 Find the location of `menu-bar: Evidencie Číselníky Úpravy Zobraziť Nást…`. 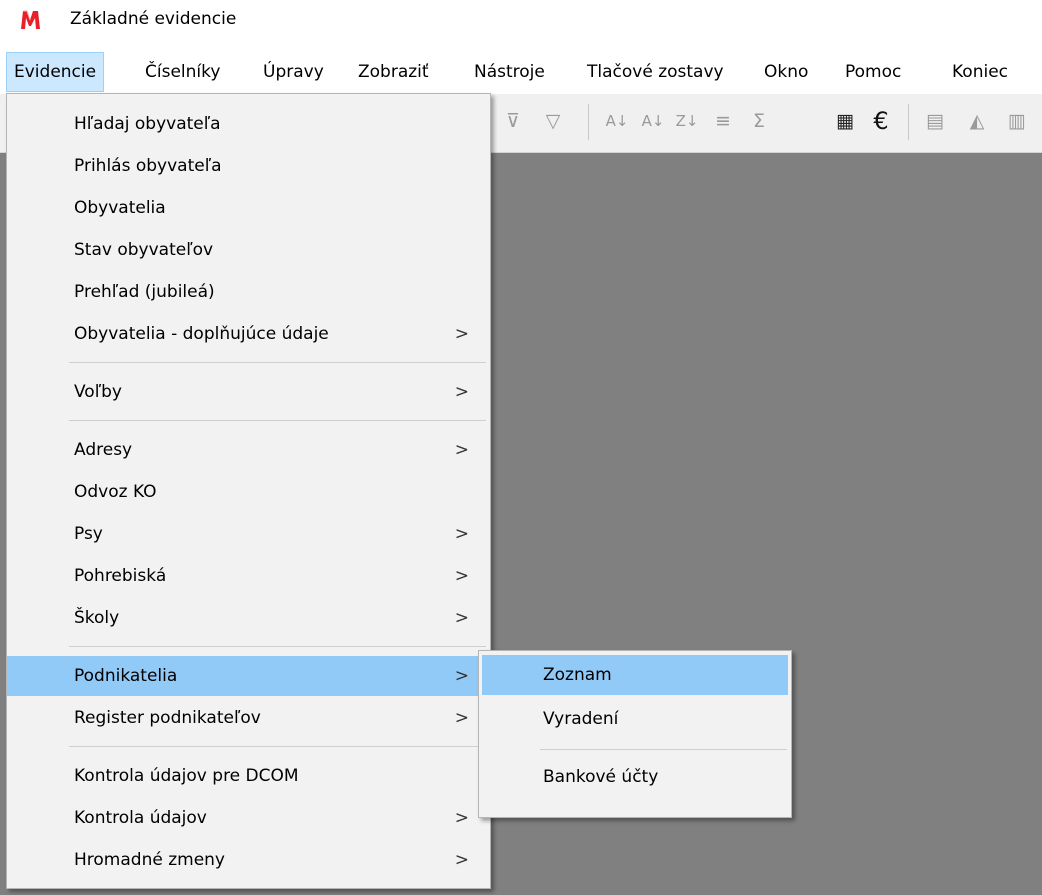

menu-bar: Evidencie Číselníky Úpravy Zobraziť Nást… is located at coordinates (521, 72).